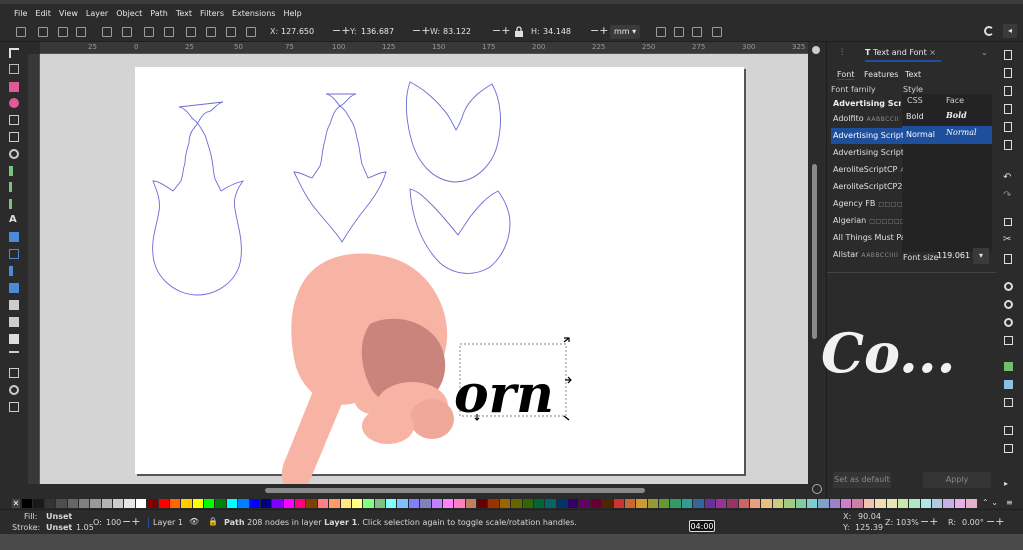 The image size is (1023, 550). Describe the element at coordinates (868, 204) in the screenshot. I see `font-item: Agency FB□□□□□□` at that location.